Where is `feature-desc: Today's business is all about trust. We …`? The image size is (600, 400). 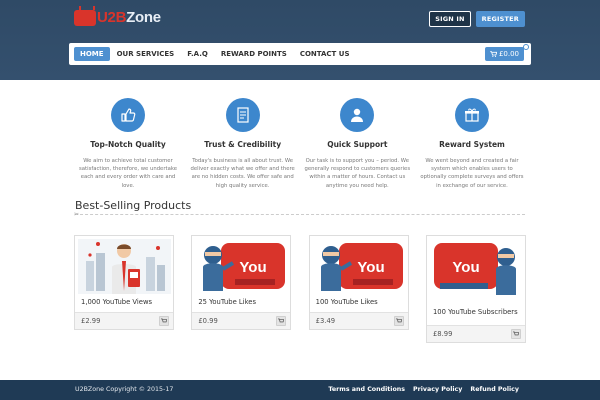 feature-desc: Today's business is all about trust. We … is located at coordinates (242, 173).